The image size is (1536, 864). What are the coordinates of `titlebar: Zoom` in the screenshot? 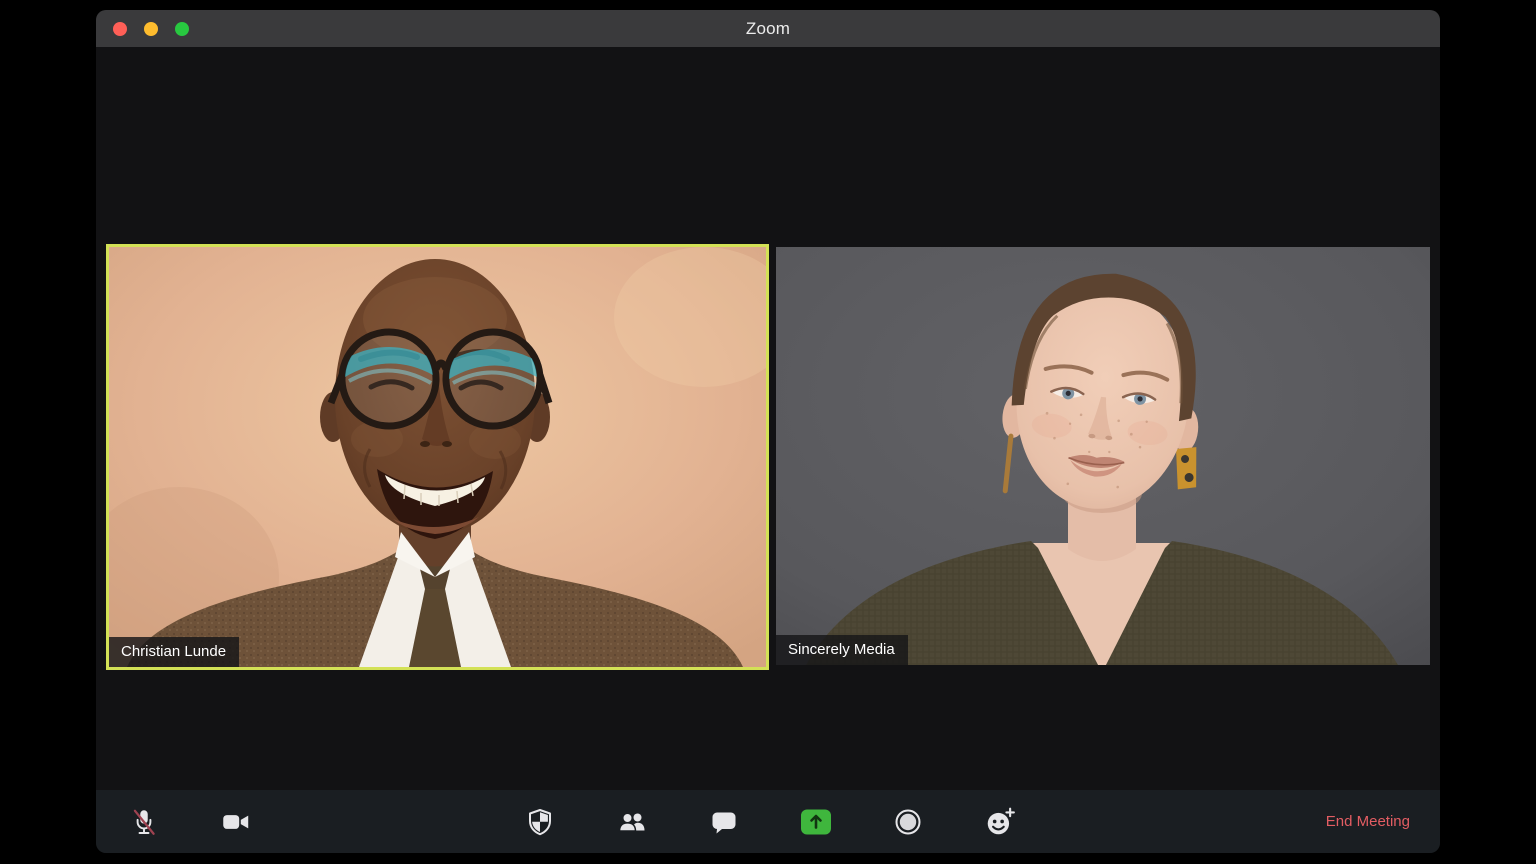 It's located at (768, 28).